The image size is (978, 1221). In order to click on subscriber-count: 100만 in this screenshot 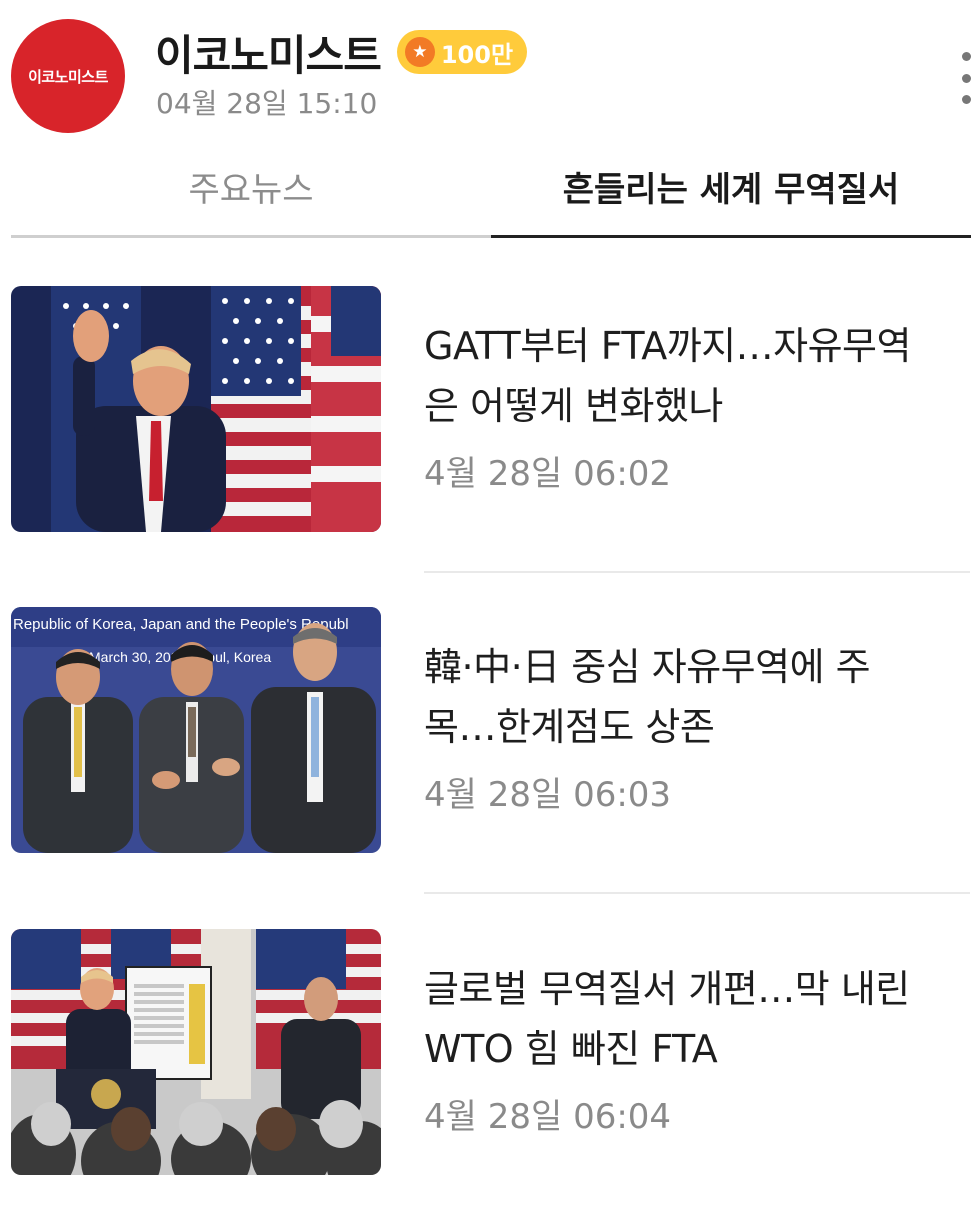, I will do `click(477, 54)`.